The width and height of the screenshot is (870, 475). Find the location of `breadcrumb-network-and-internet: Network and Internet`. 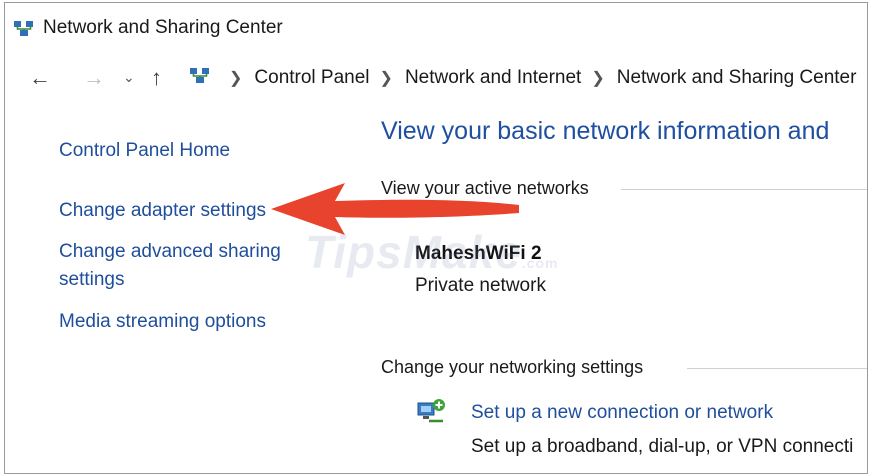

breadcrumb-network-and-internet: Network and Internet is located at coordinates (493, 77).